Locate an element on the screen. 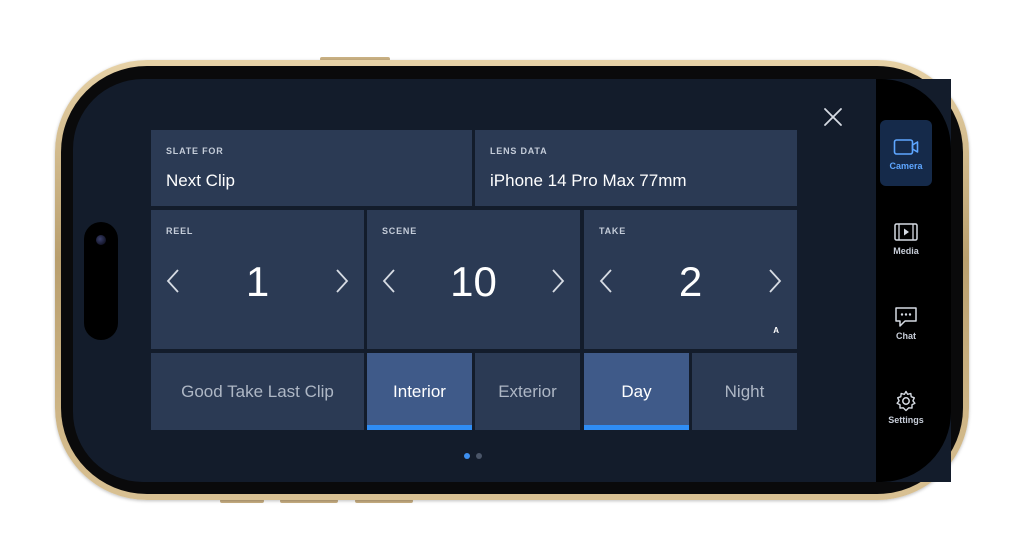 The width and height of the screenshot is (1024, 560). take-auto-badge: A is located at coordinates (776, 330).